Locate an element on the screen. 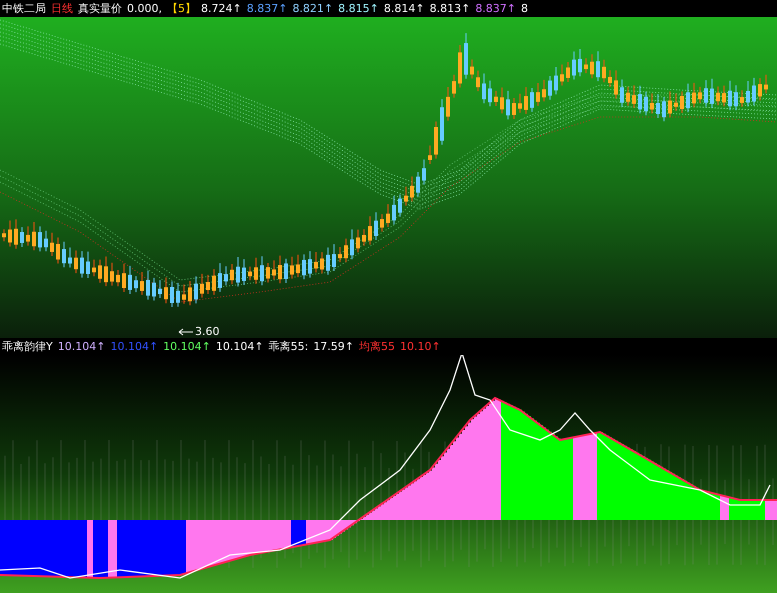  price-label: 3.60 is located at coordinates (207, 331).